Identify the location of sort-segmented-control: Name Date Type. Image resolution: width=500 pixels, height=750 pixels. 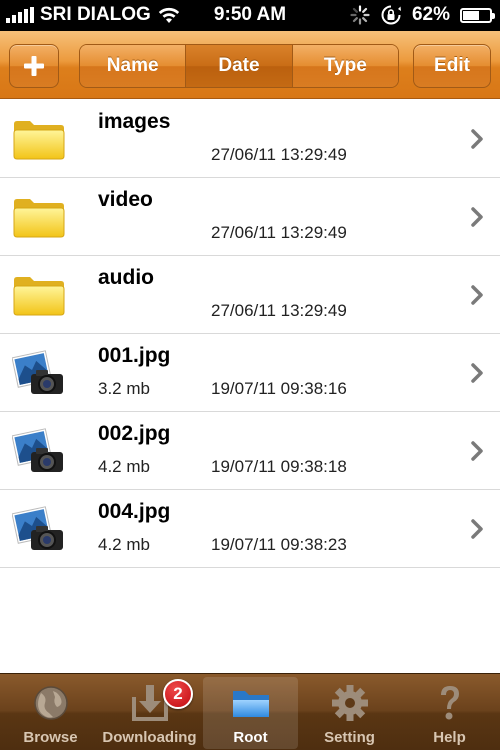
(239, 66).